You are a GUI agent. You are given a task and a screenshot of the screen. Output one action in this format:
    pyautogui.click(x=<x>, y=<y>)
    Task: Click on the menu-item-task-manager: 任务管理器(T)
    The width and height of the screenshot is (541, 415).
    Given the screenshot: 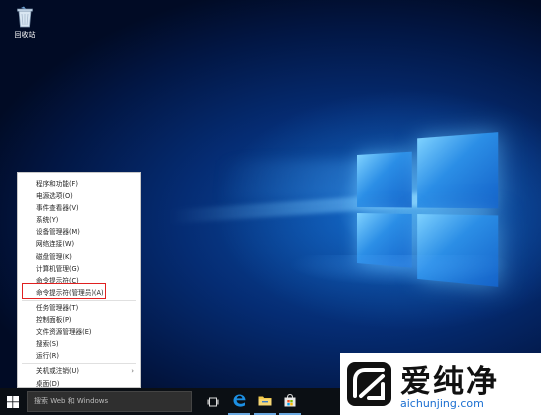 What is the action you would take?
    pyautogui.click(x=79, y=308)
    